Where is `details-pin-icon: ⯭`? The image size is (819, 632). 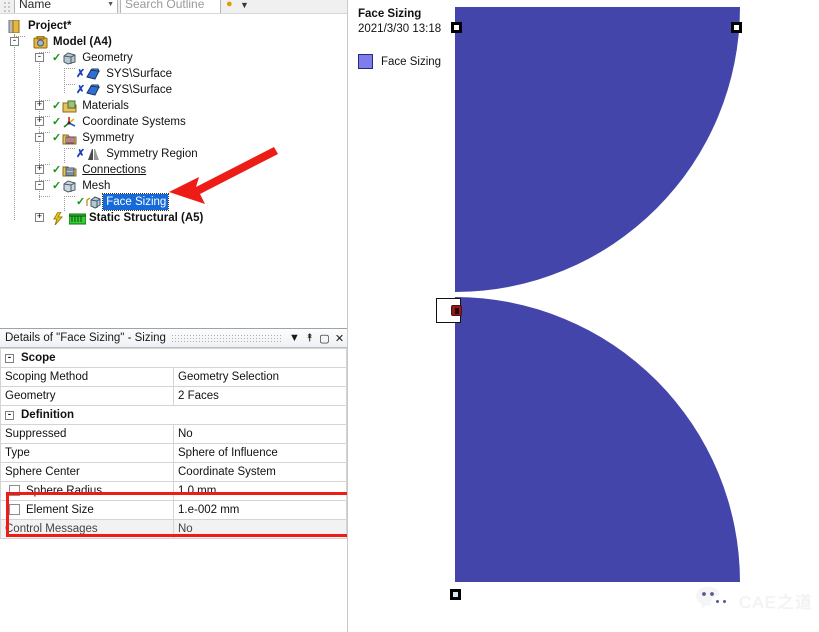
details-pin-icon: ⯭ is located at coordinates (309, 338).